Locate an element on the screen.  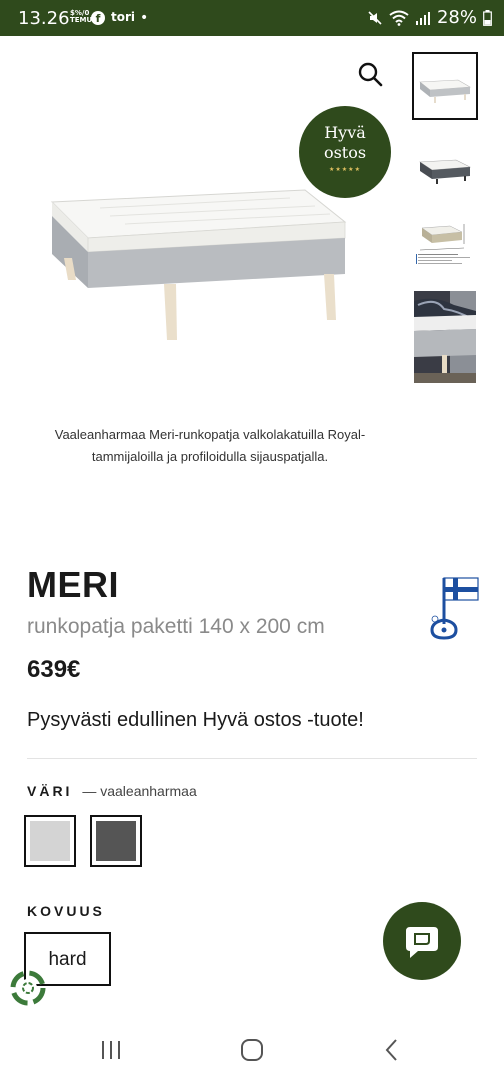
hyva-ostos-badge: Hyvä ostos ★★★★★ is located at coordinates (345, 152).